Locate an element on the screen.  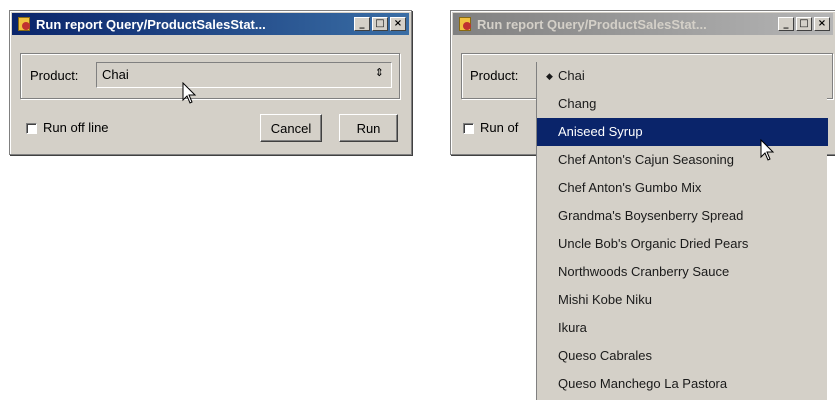
run-offline-label: Run off line is located at coordinates (76, 127).